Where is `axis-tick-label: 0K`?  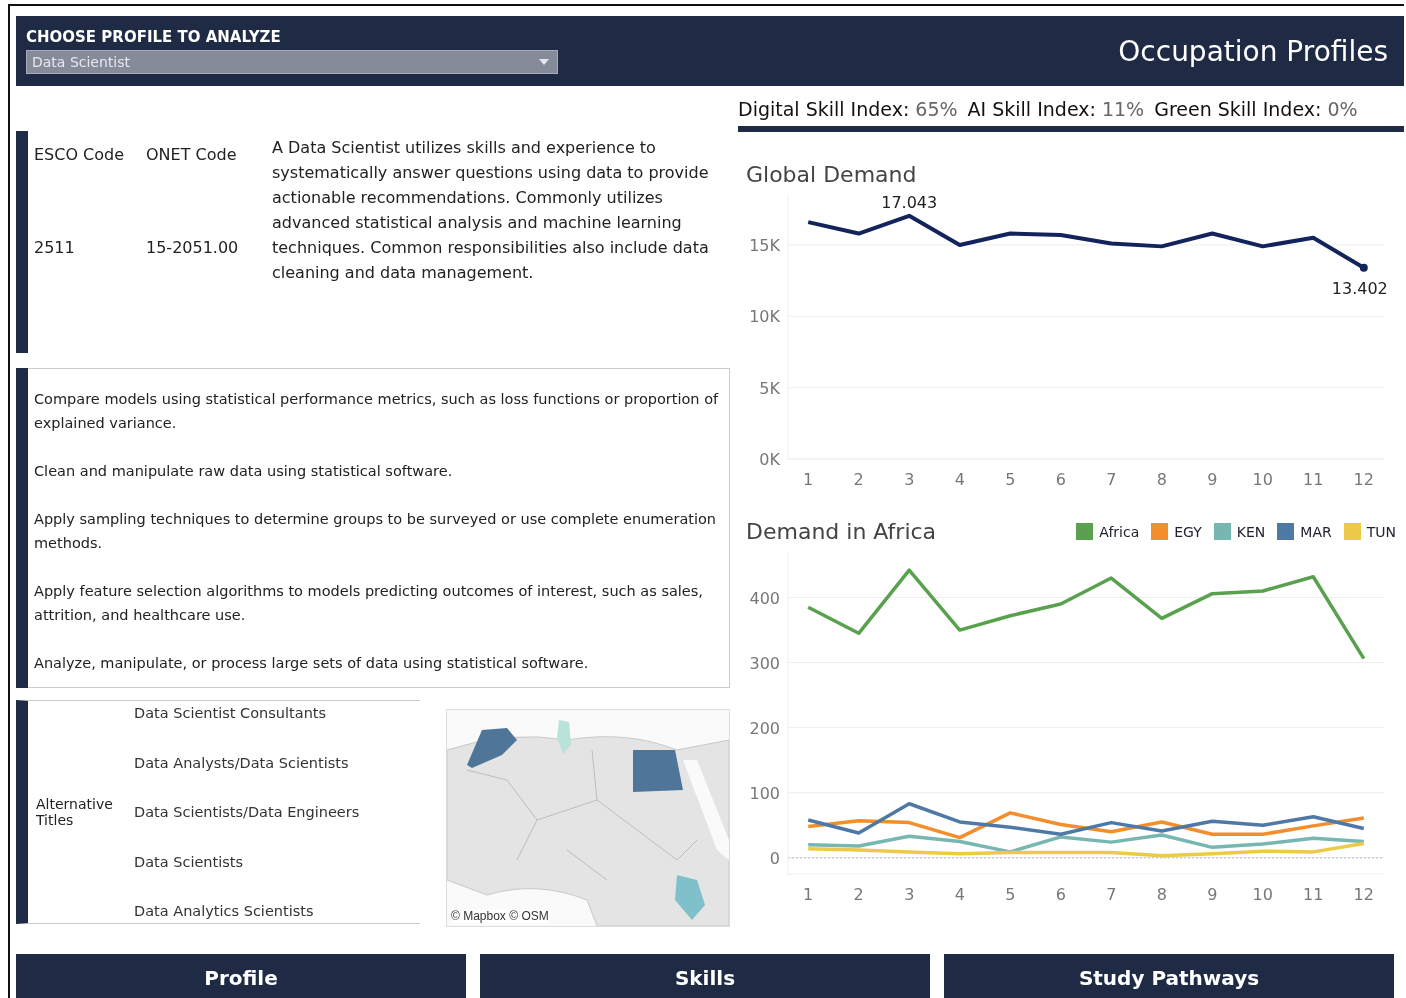 axis-tick-label: 0K is located at coordinates (769, 459).